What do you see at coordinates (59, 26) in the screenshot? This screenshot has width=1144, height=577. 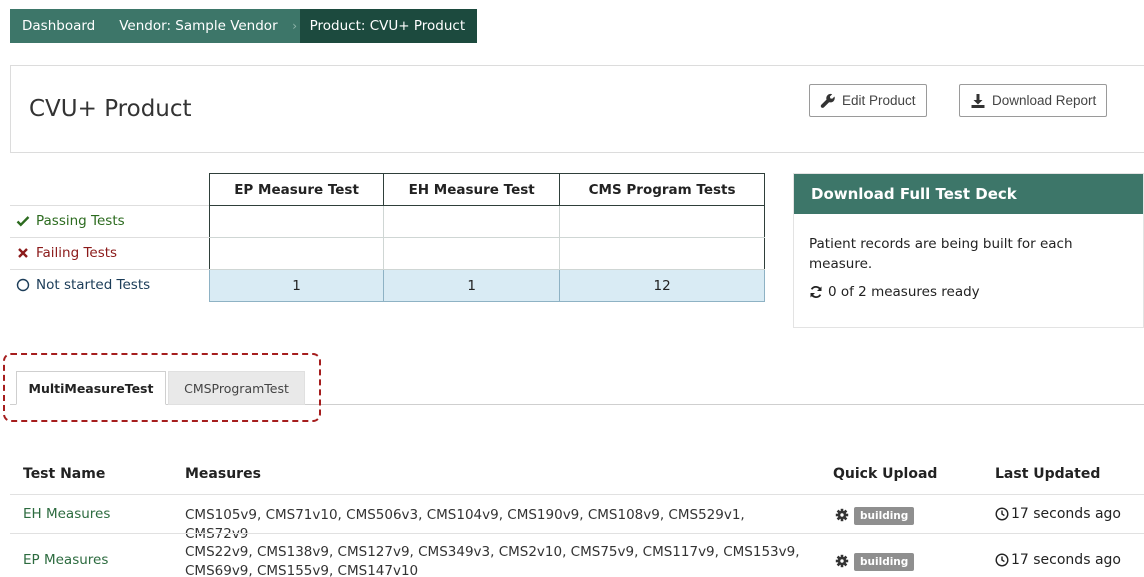 I see `breadcrumb-dashboard: Dashboard` at bounding box center [59, 26].